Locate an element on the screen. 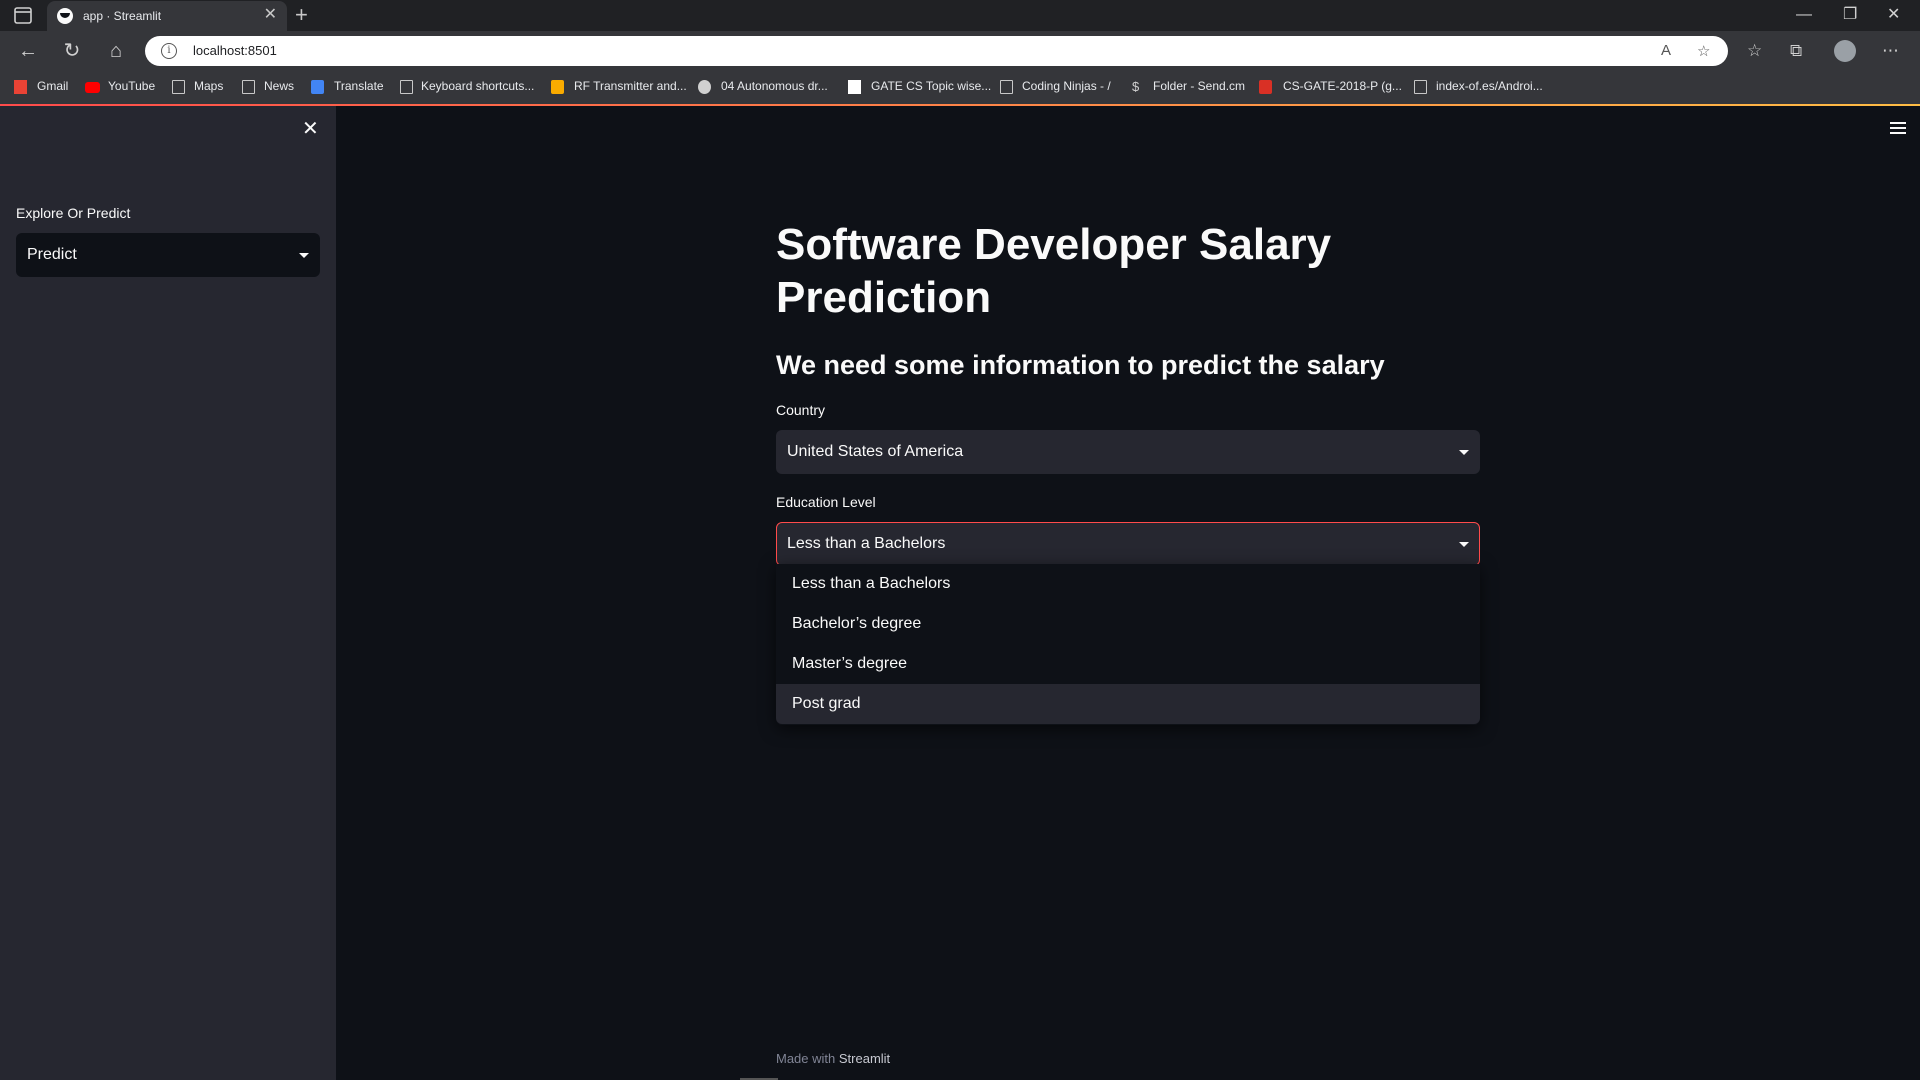  footer: Made with Streamlit is located at coordinates (833, 1058).